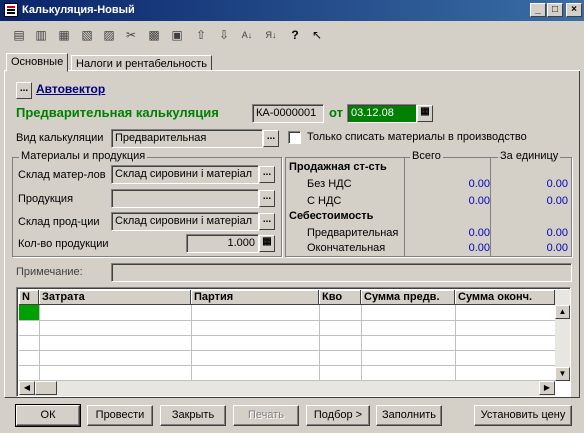  Describe the element at coordinates (353, 233) in the screenshot. I see `prelim-label: Предварительная` at that location.